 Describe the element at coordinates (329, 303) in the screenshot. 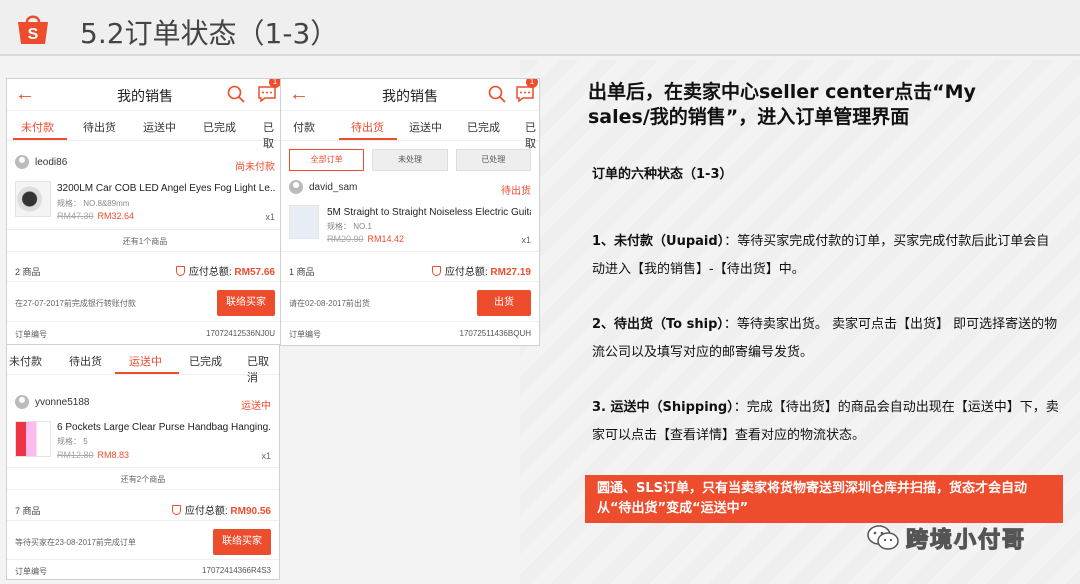

I see `ship-deadline-note: 请在02-08-2017前出货` at that location.